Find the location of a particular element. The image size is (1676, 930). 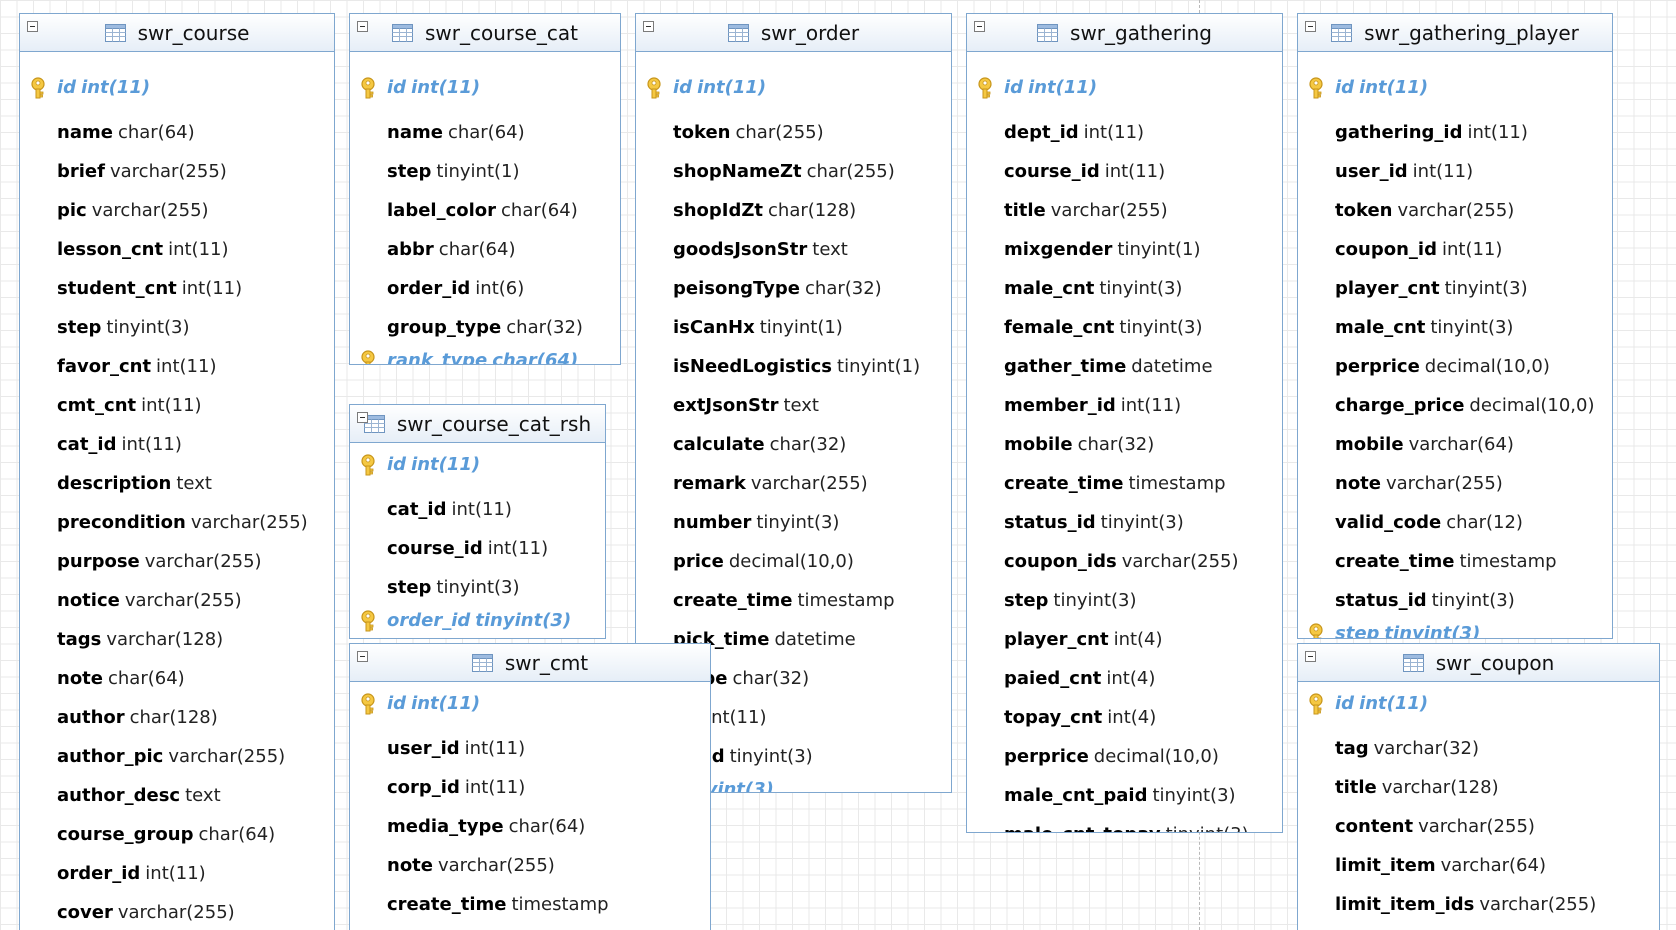

key-field-row: order_id tinyint(3) is located at coordinates (477, 620).